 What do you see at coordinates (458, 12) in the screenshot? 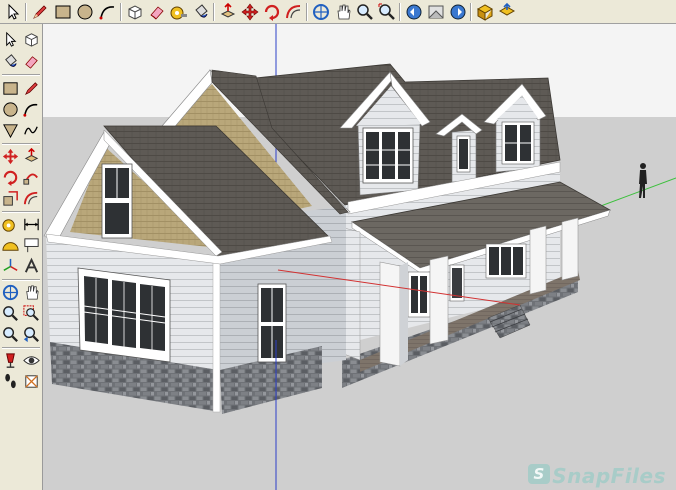
I see `next-view-icon` at bounding box center [458, 12].